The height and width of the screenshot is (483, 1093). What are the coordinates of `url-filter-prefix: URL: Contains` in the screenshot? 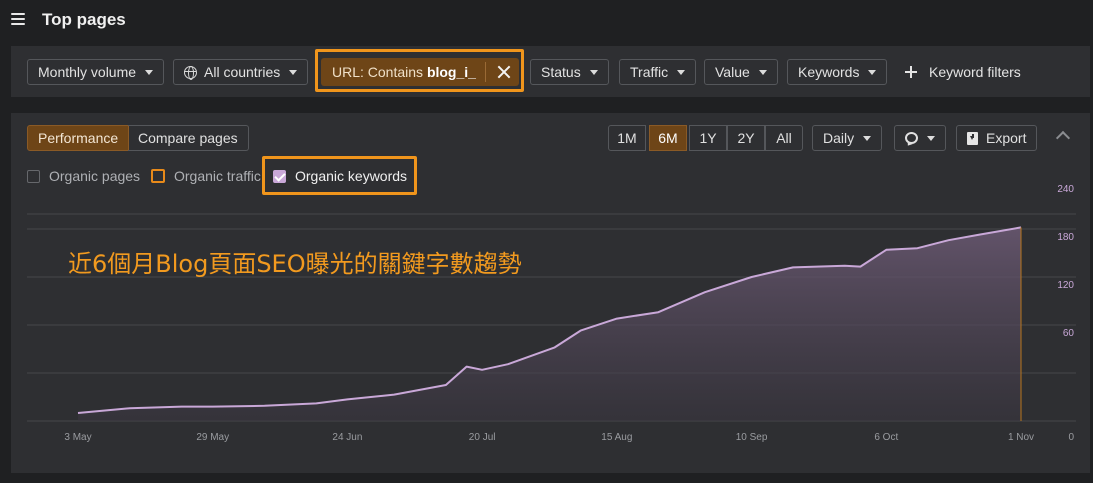 It's located at (379, 72).